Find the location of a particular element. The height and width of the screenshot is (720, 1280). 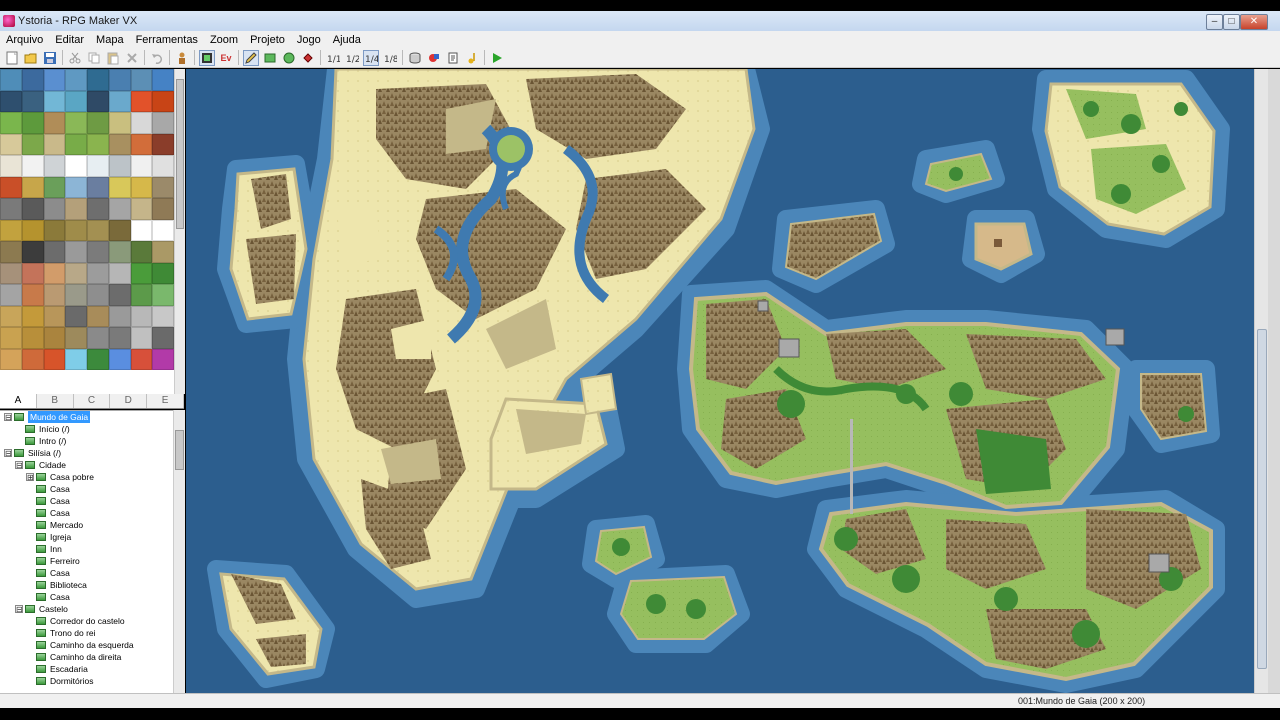

map-tree-item: Mercado is located at coordinates (86, 525).